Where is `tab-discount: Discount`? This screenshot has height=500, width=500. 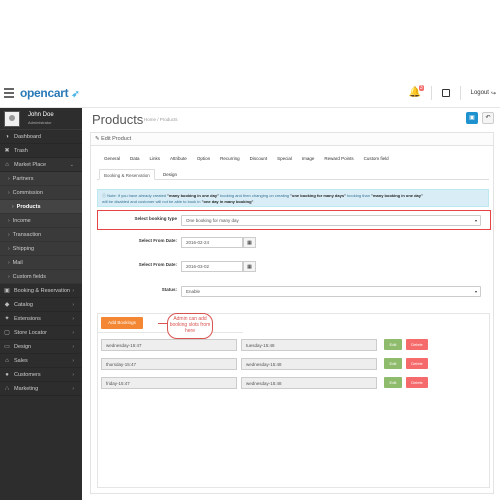
tab-discount: Discount is located at coordinates (259, 158).